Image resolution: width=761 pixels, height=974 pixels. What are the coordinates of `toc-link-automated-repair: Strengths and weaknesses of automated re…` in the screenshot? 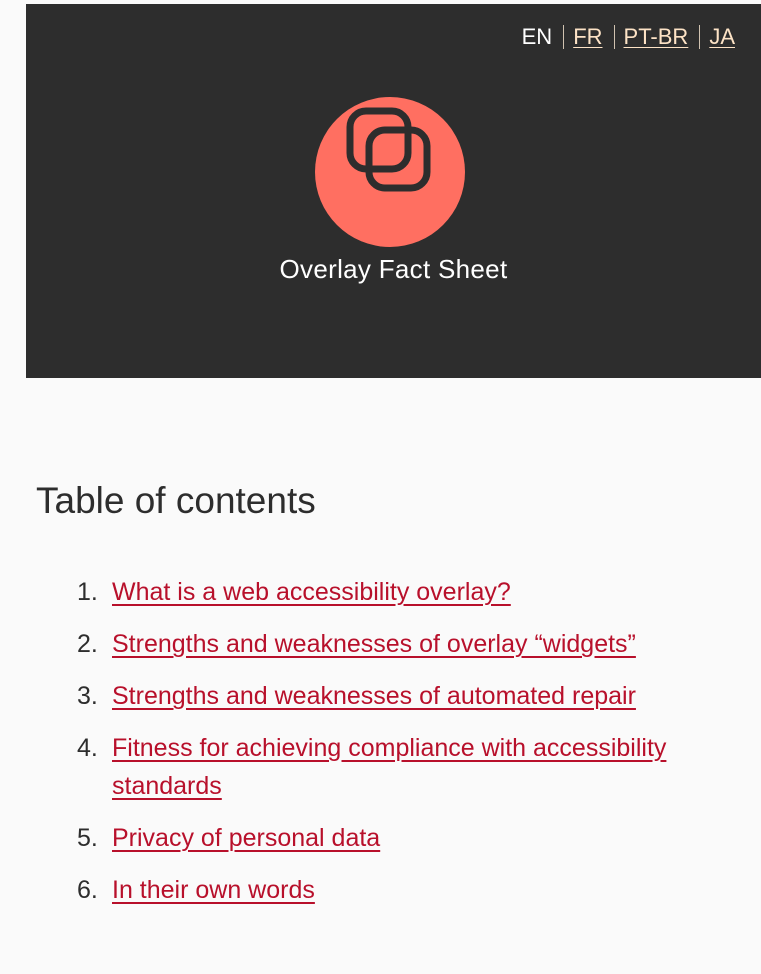 It's located at (374, 696).